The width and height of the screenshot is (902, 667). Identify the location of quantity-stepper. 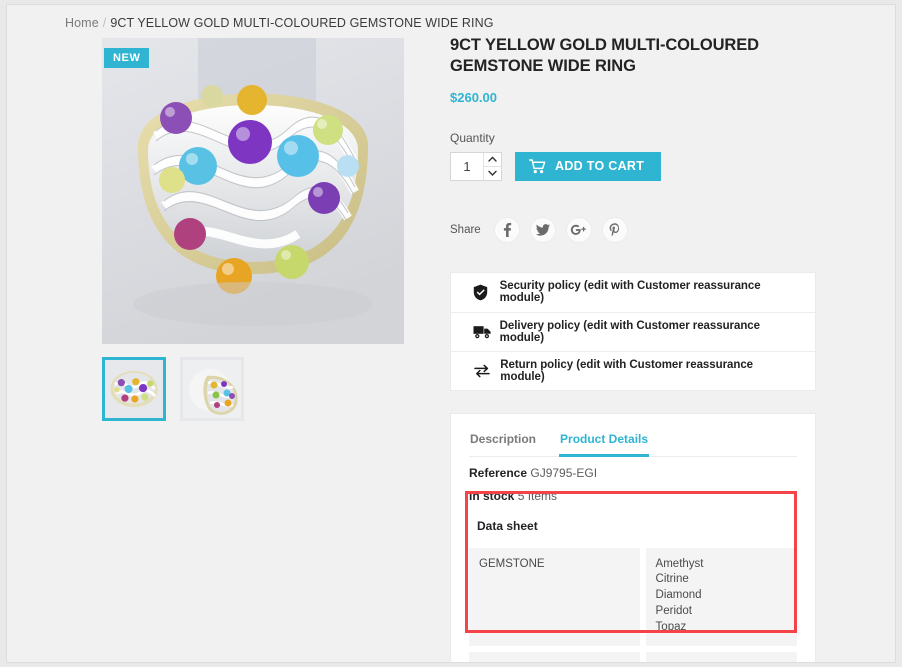
(476, 166).